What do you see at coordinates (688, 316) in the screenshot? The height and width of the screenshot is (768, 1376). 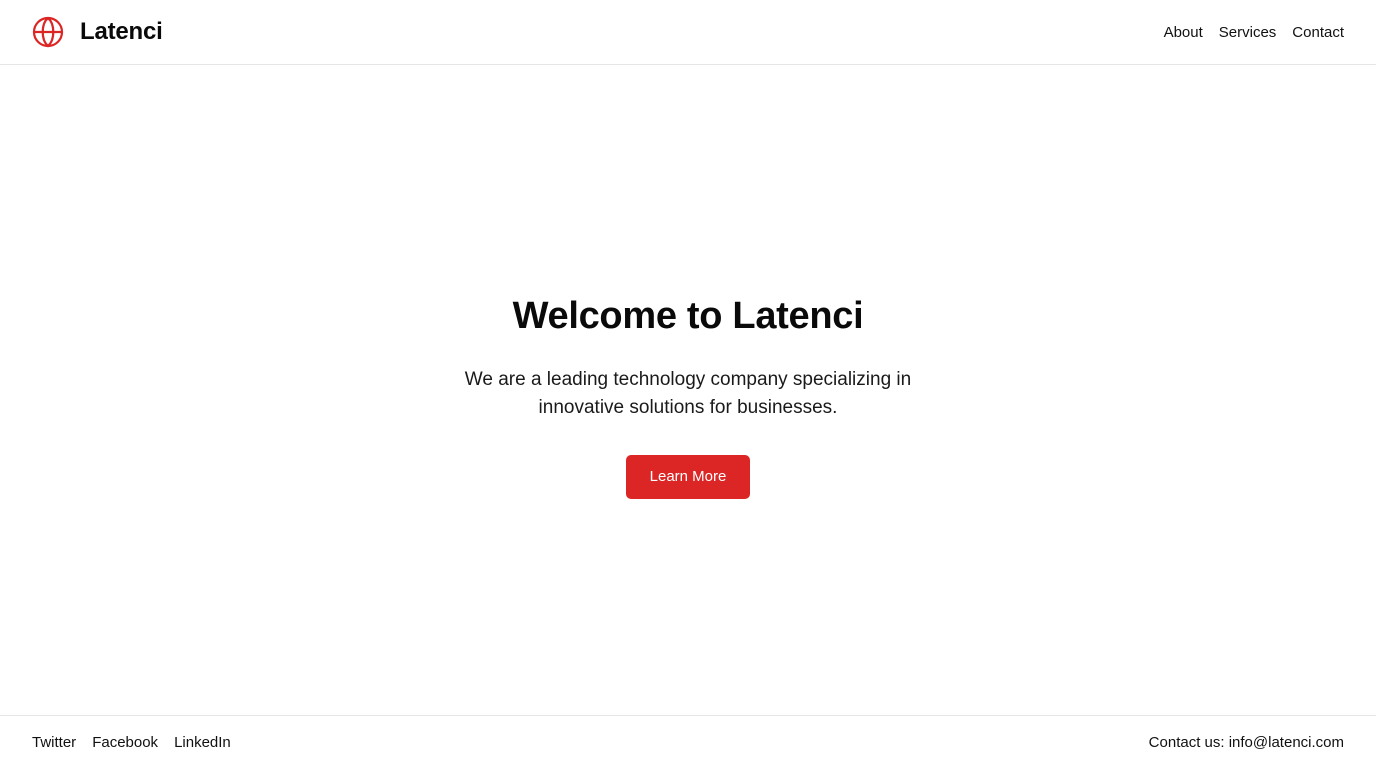 I see `hero-title: Welcome to Latenci` at bounding box center [688, 316].